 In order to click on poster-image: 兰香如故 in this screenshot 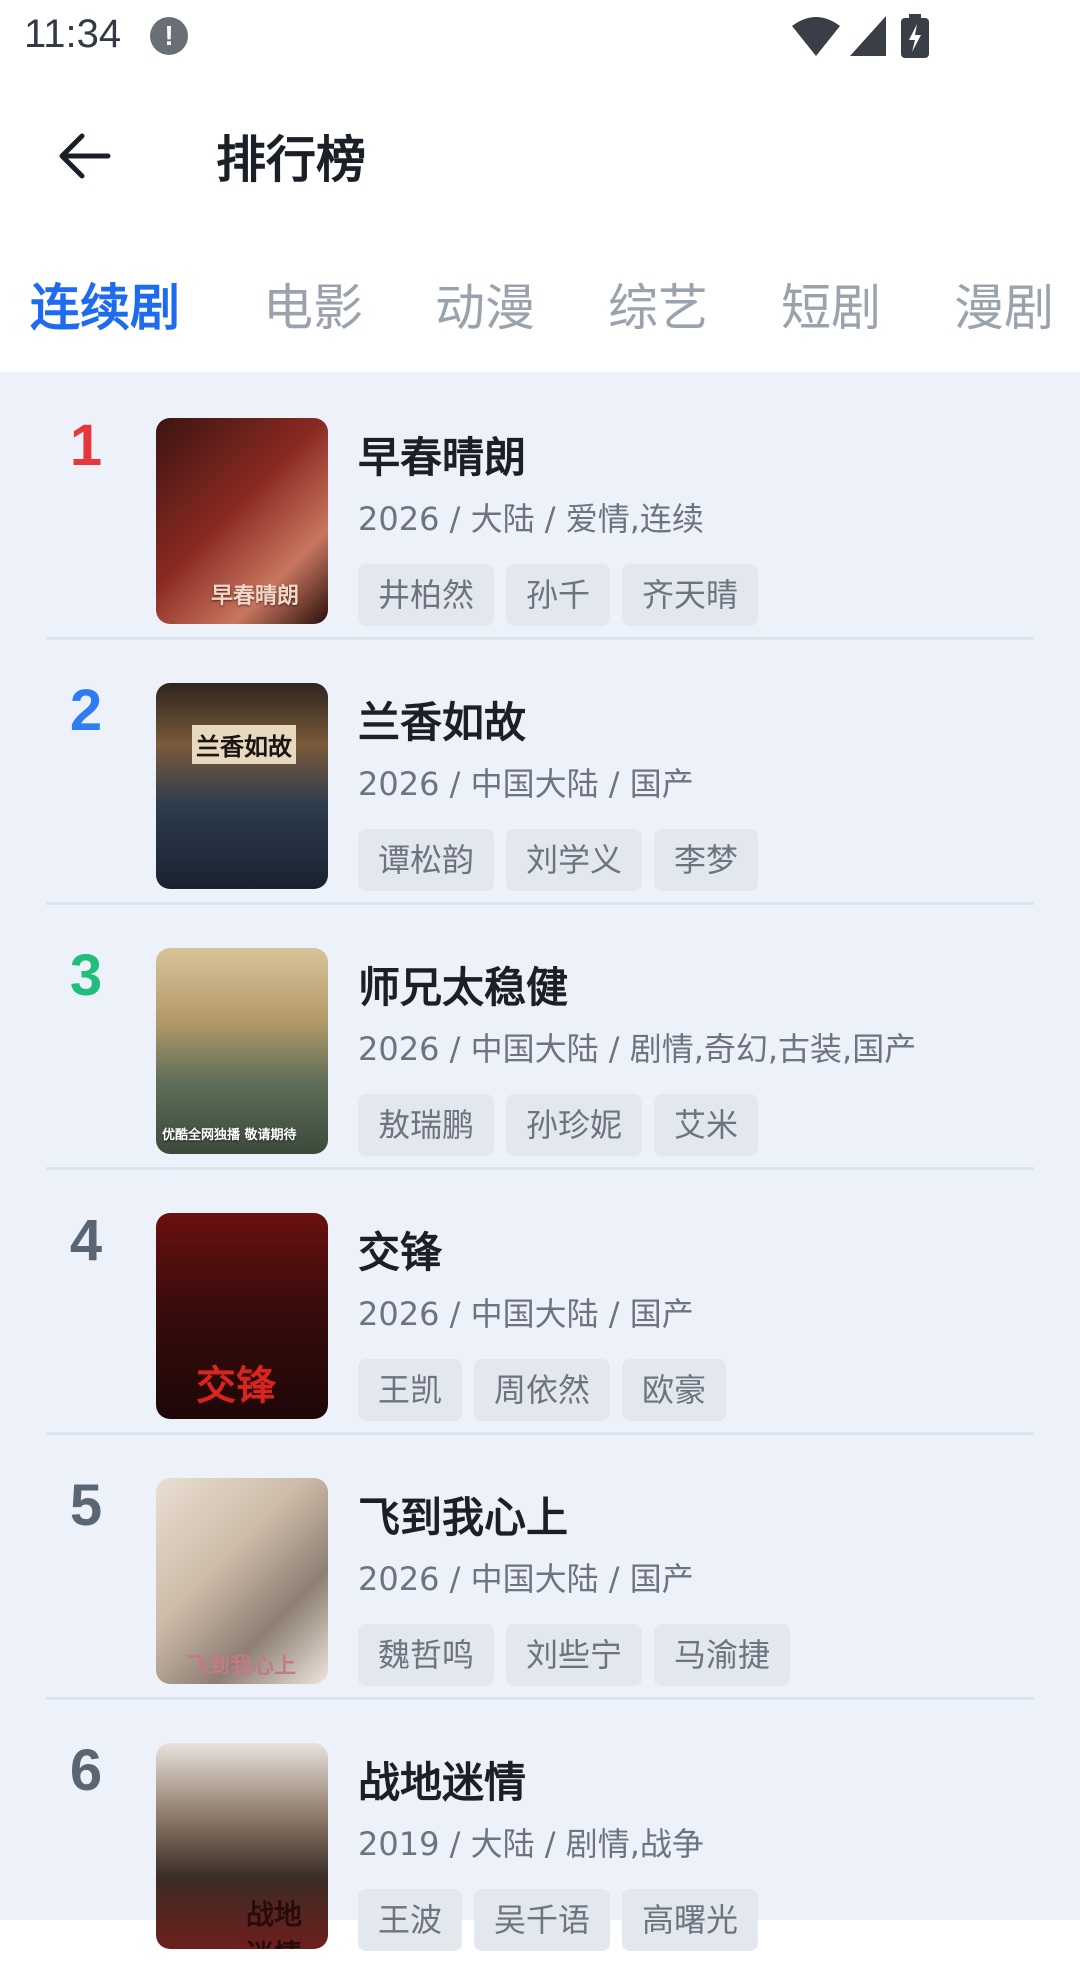, I will do `click(242, 786)`.